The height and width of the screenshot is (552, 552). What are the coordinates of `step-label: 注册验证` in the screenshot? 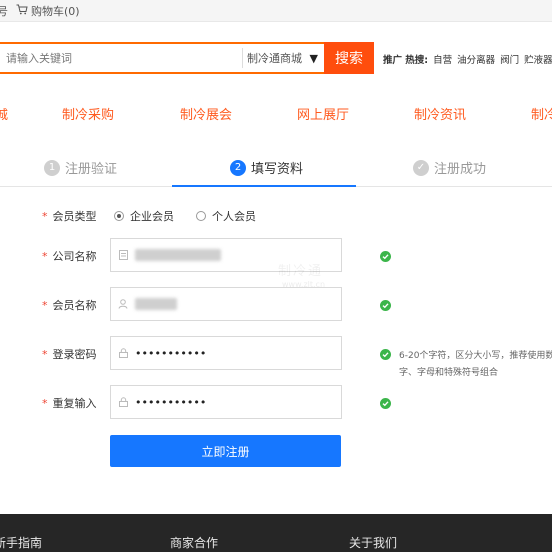 It's located at (91, 169).